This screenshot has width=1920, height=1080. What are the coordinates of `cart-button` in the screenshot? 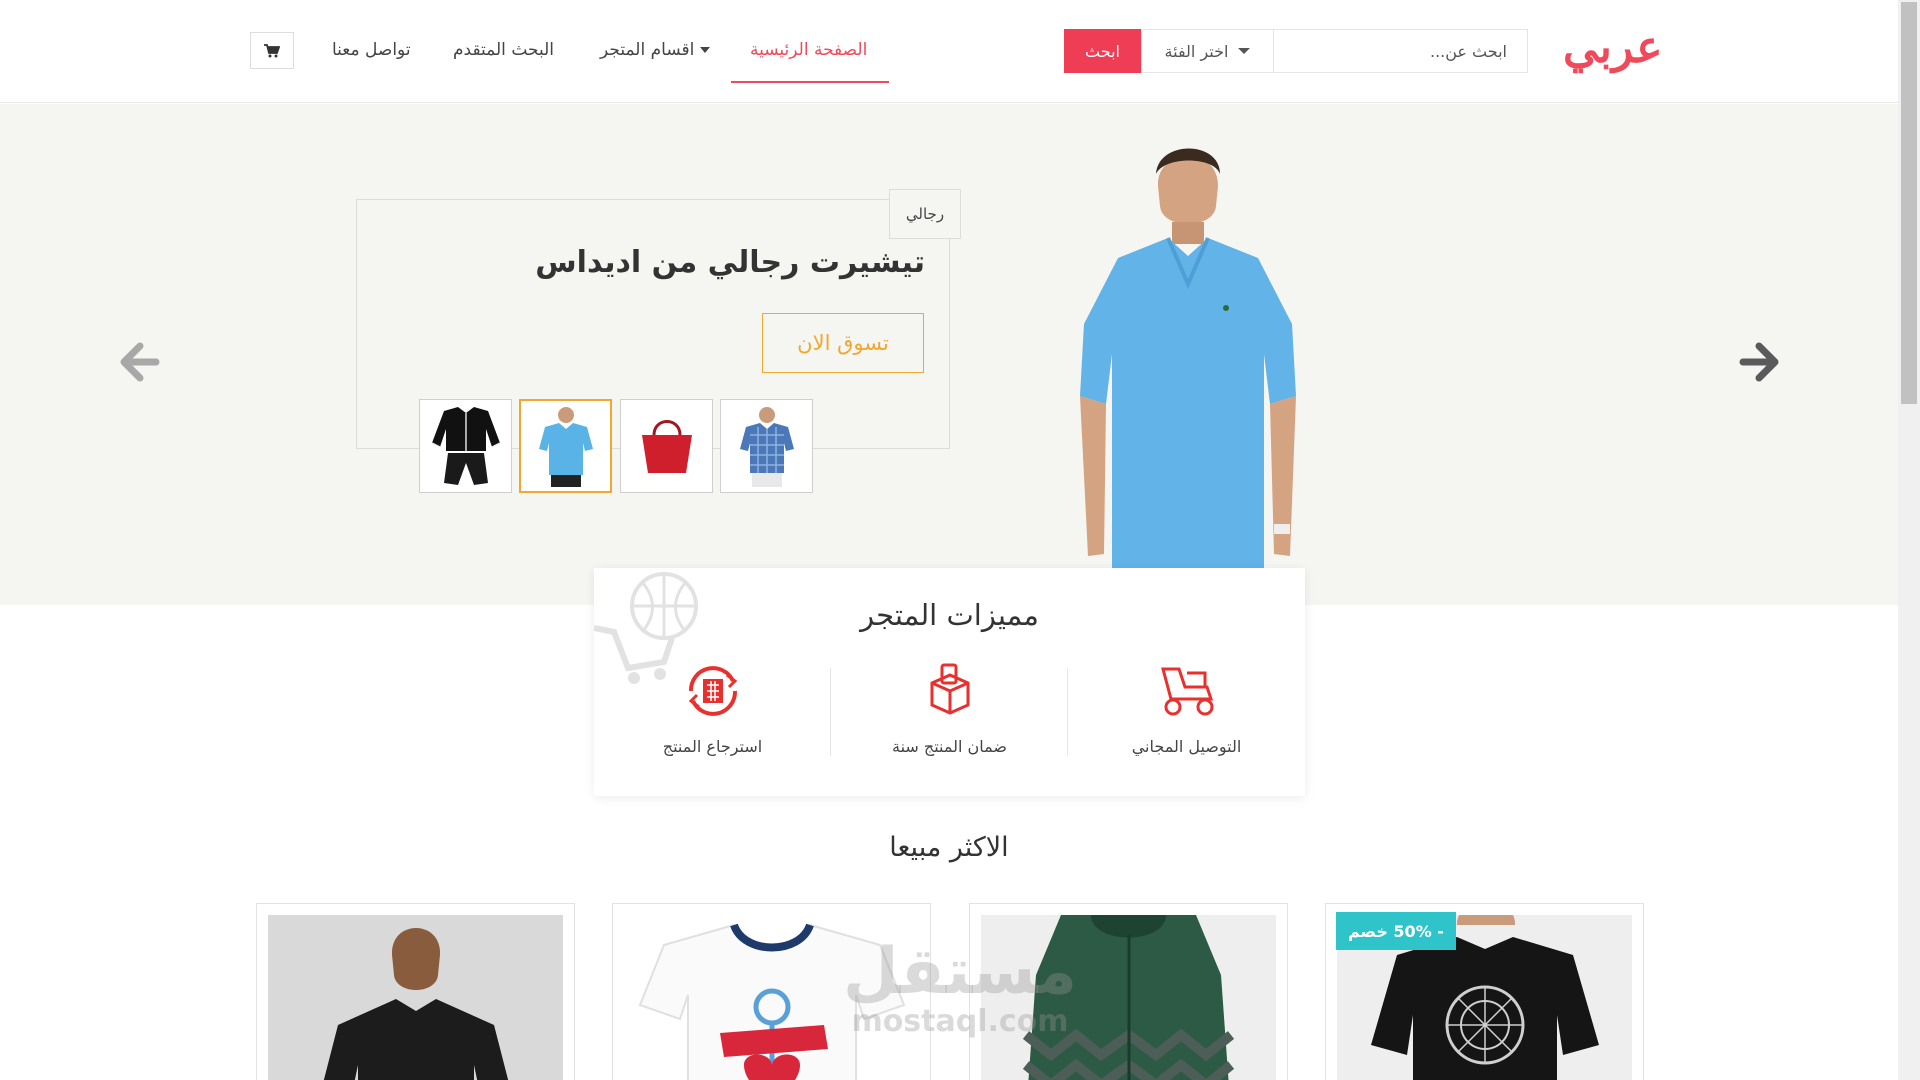 It's located at (272, 50).